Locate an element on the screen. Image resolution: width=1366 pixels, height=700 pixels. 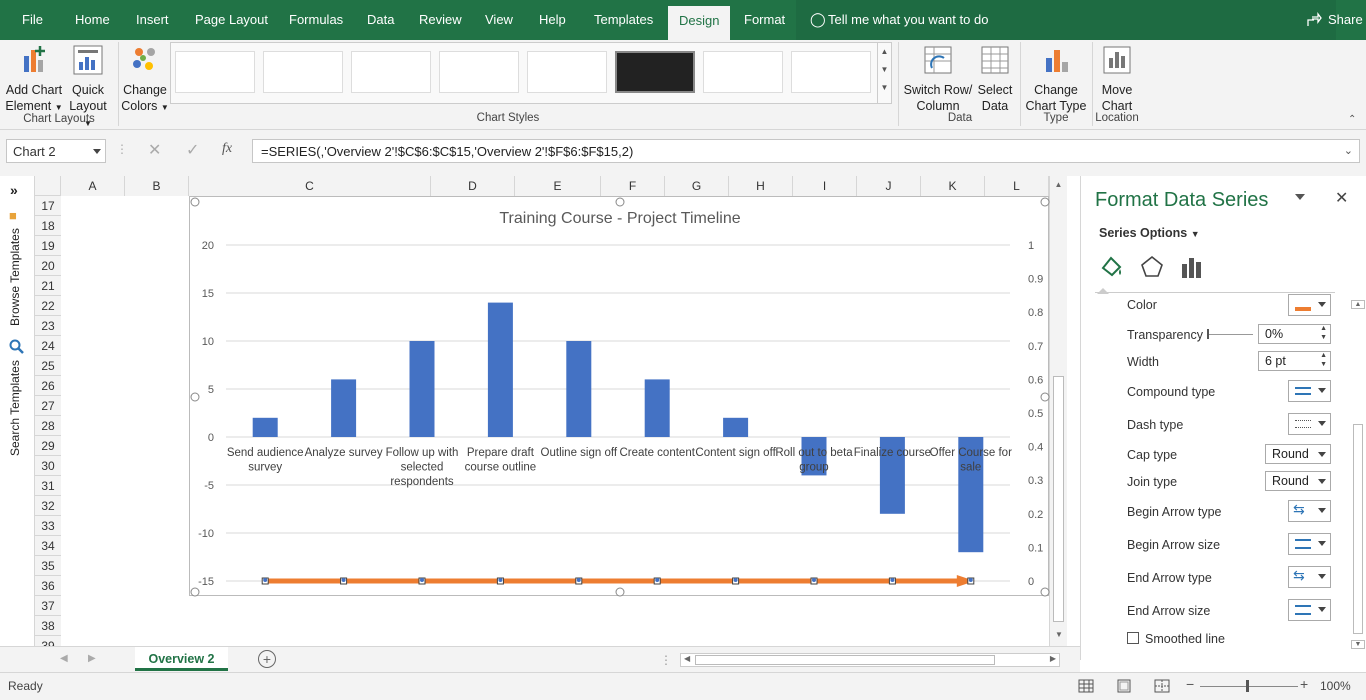
horizontal-scroll-thumb is located at coordinates (845, 660).